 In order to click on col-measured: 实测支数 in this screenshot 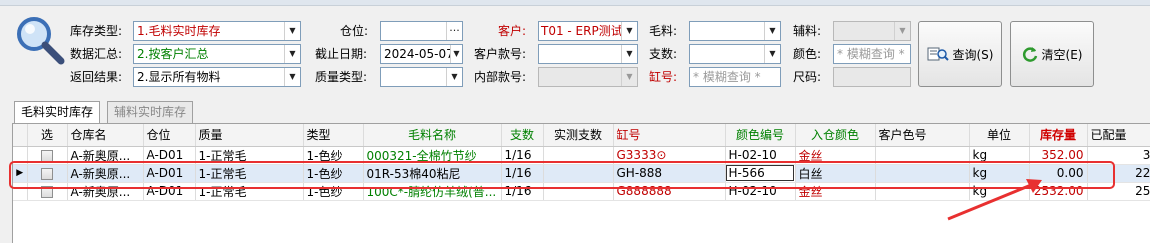, I will do `click(578, 135)`.